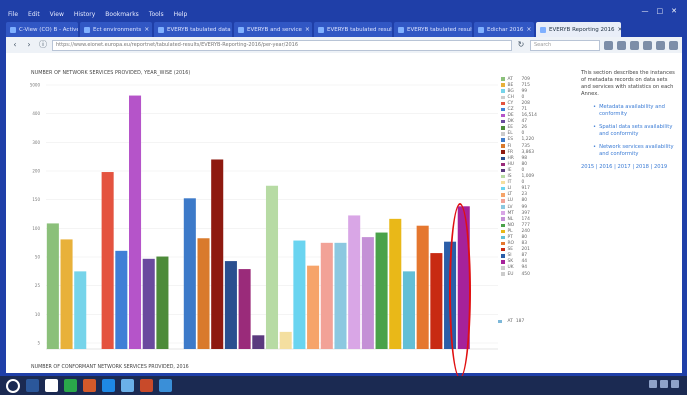 The width and height of the screenshot is (687, 395). Describe the element at coordinates (42, 29) in the screenshot. I see `browser-tab: C-View (CO) B - Active×` at that location.